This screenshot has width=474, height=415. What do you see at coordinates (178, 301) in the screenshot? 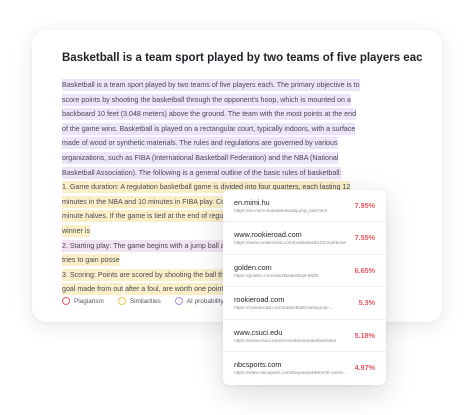
I see `ai-probability-dot-icon` at bounding box center [178, 301].